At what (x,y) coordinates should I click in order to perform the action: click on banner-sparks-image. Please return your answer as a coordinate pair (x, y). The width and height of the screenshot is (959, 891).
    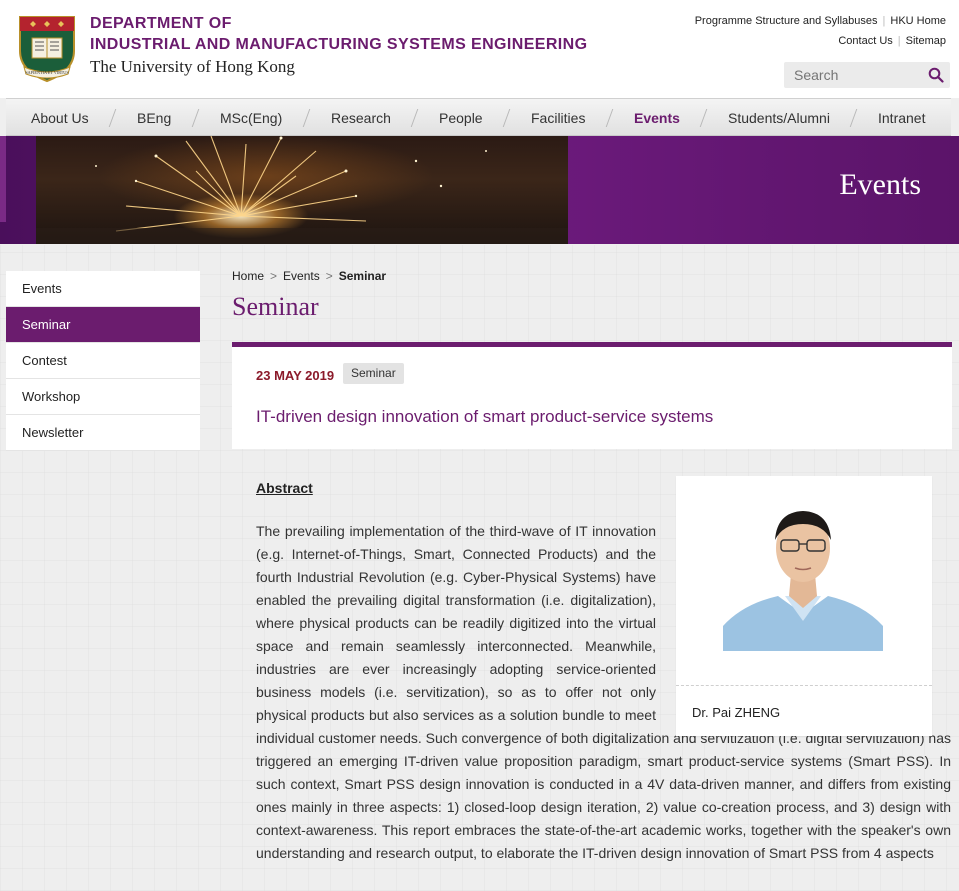
    Looking at the image, I should click on (302, 190).